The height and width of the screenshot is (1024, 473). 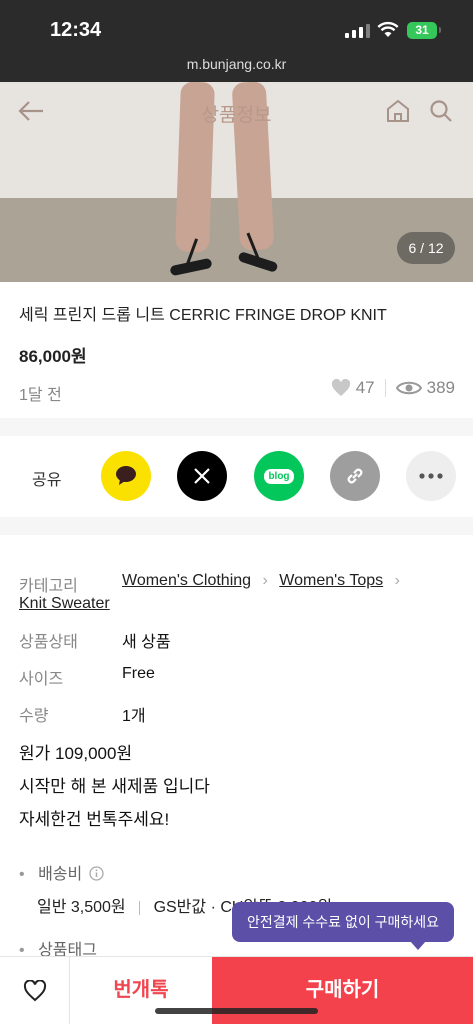 I want to click on shipping-heading: 배송비, so click(x=61, y=872).